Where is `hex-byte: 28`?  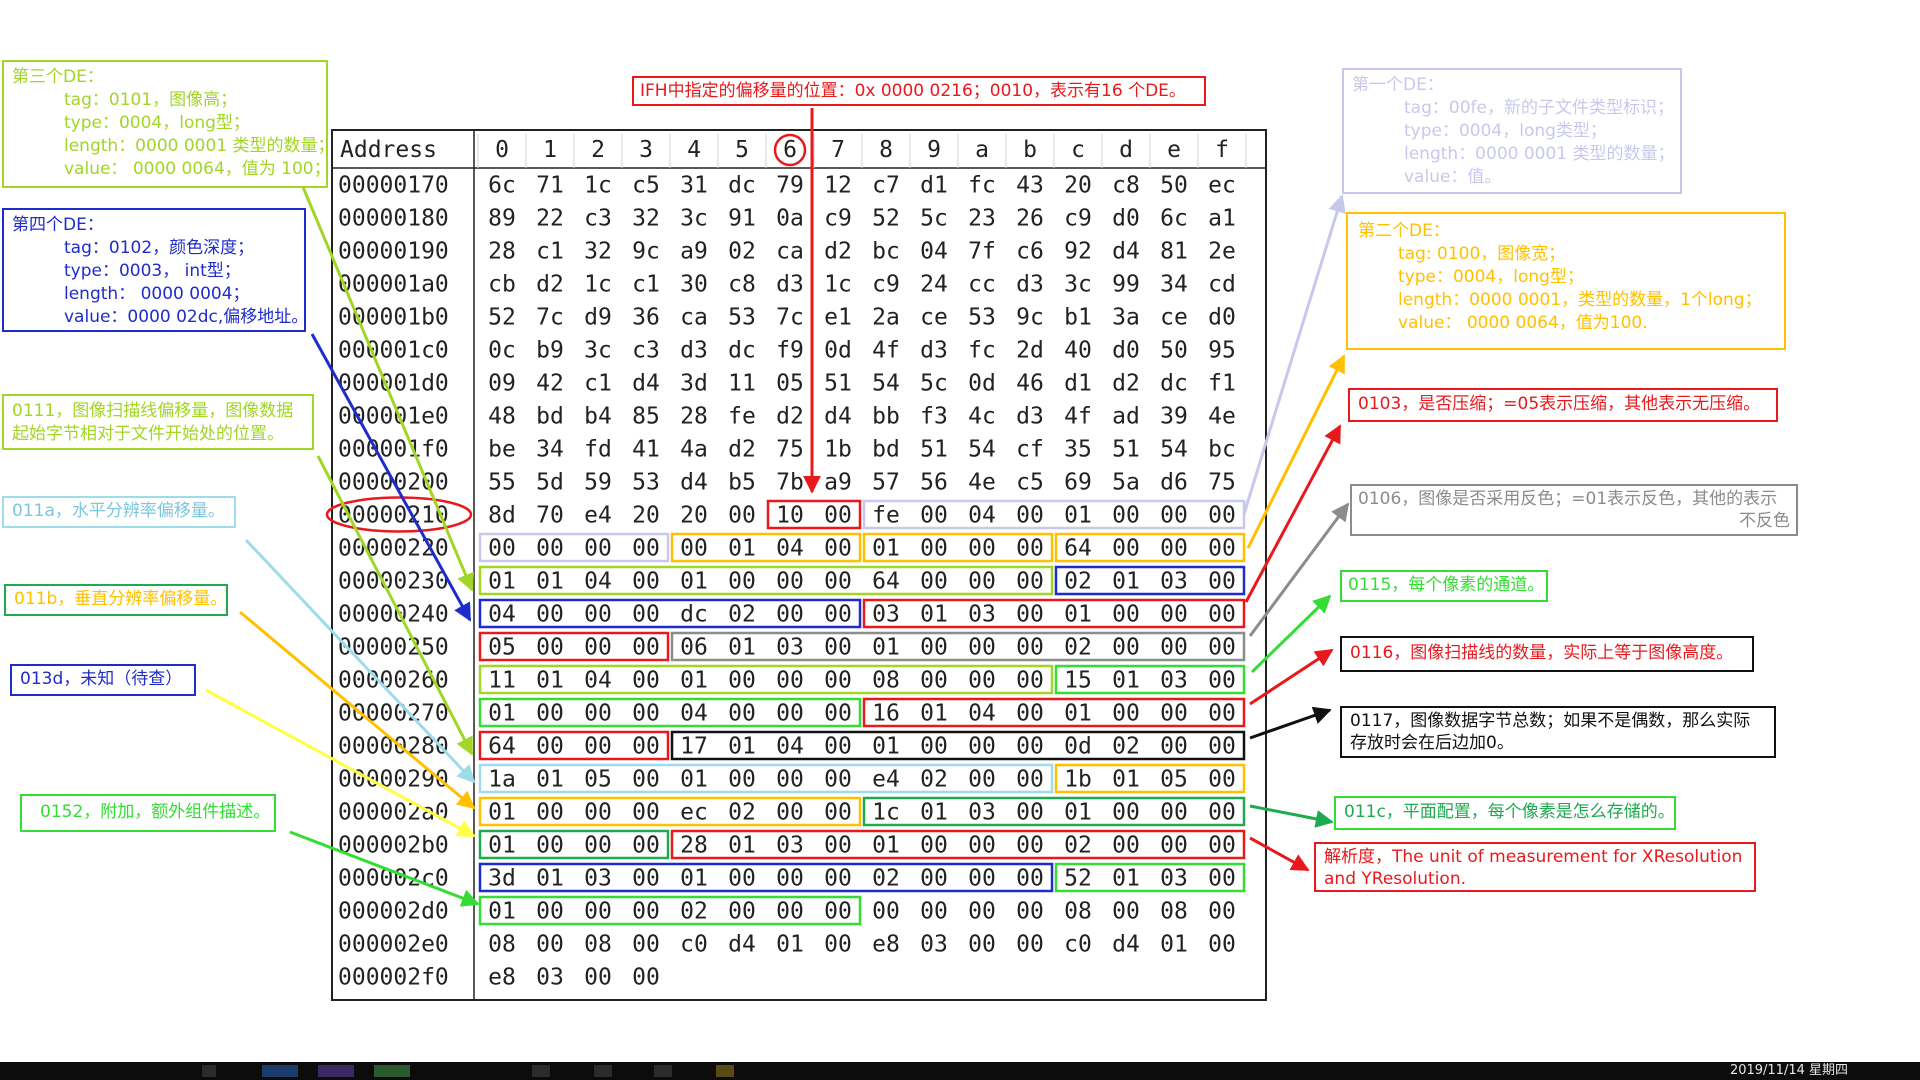
hex-byte: 28 is located at coordinates (694, 417).